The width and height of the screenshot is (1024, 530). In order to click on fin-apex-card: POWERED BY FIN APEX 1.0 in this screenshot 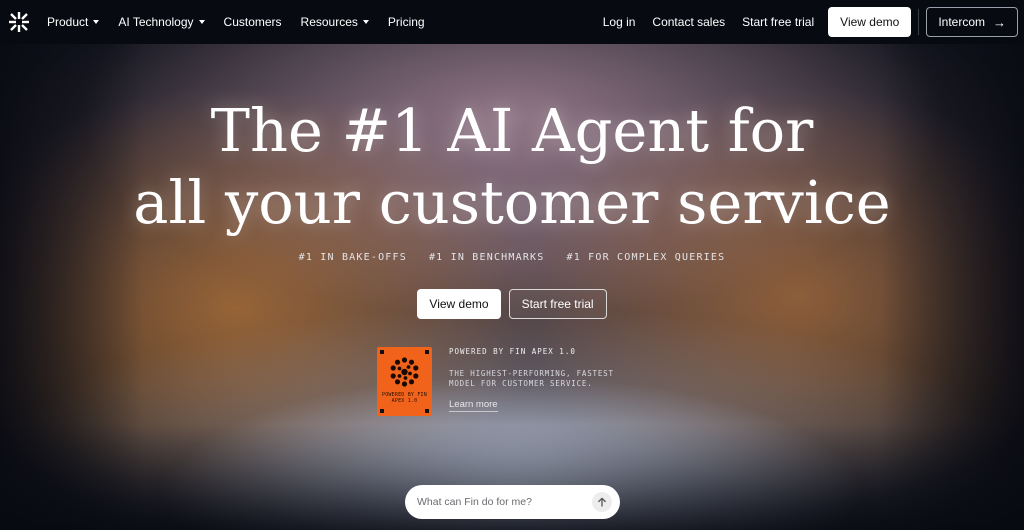, I will do `click(404, 381)`.